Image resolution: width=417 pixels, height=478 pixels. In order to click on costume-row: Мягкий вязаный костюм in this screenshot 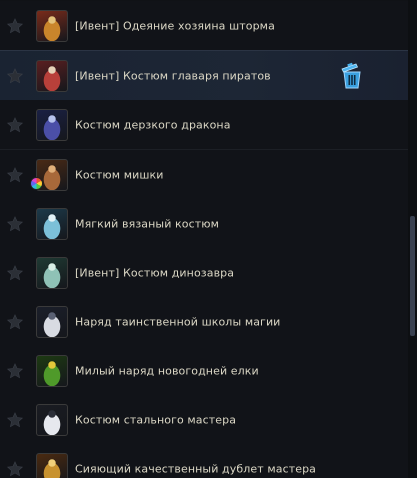, I will do `click(204, 224)`.